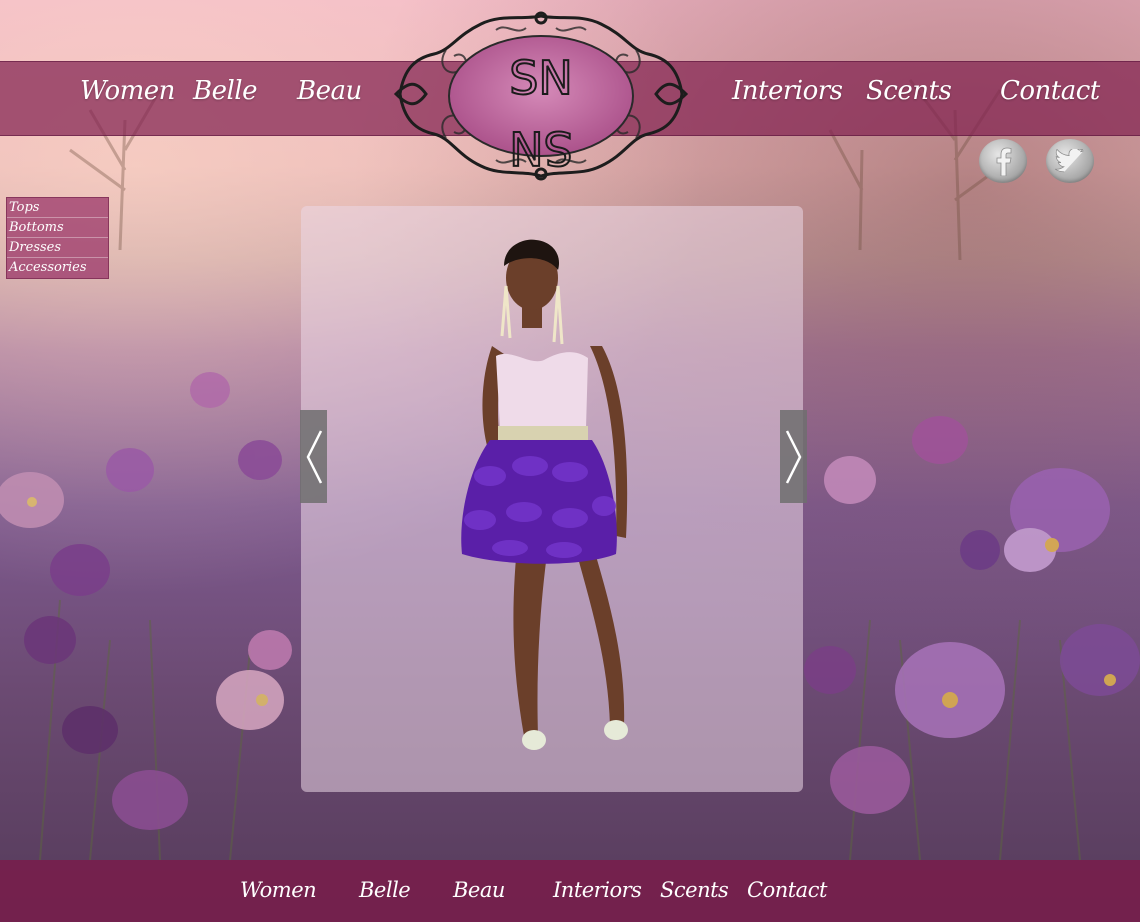  What do you see at coordinates (479, 890) in the screenshot?
I see `footer-link-beau: Beau` at bounding box center [479, 890].